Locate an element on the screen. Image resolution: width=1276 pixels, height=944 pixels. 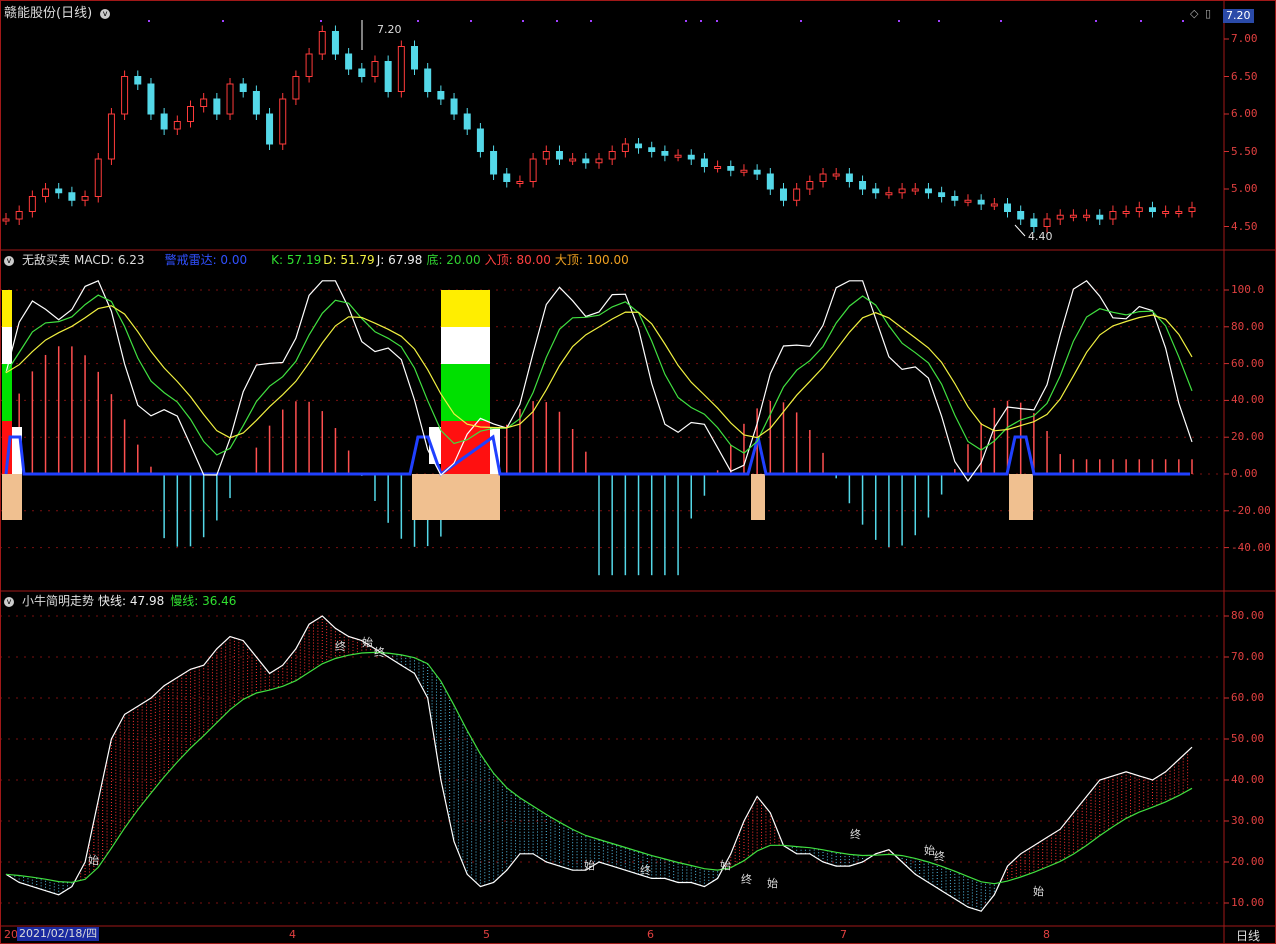
panel2-y-tick: 0.00 is located at coordinates (1244, 473).